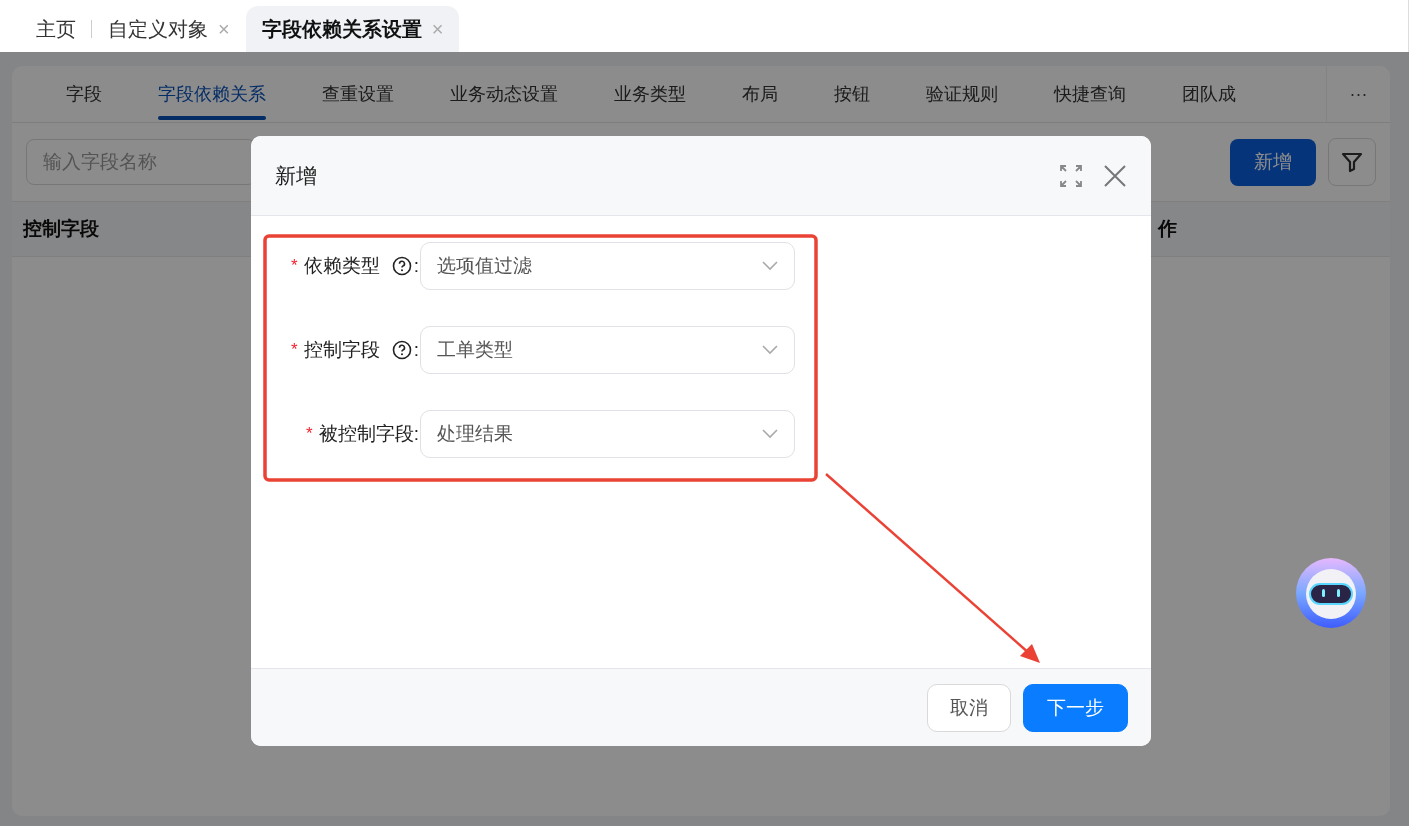  I want to click on new-button: 新增, so click(1273, 162).